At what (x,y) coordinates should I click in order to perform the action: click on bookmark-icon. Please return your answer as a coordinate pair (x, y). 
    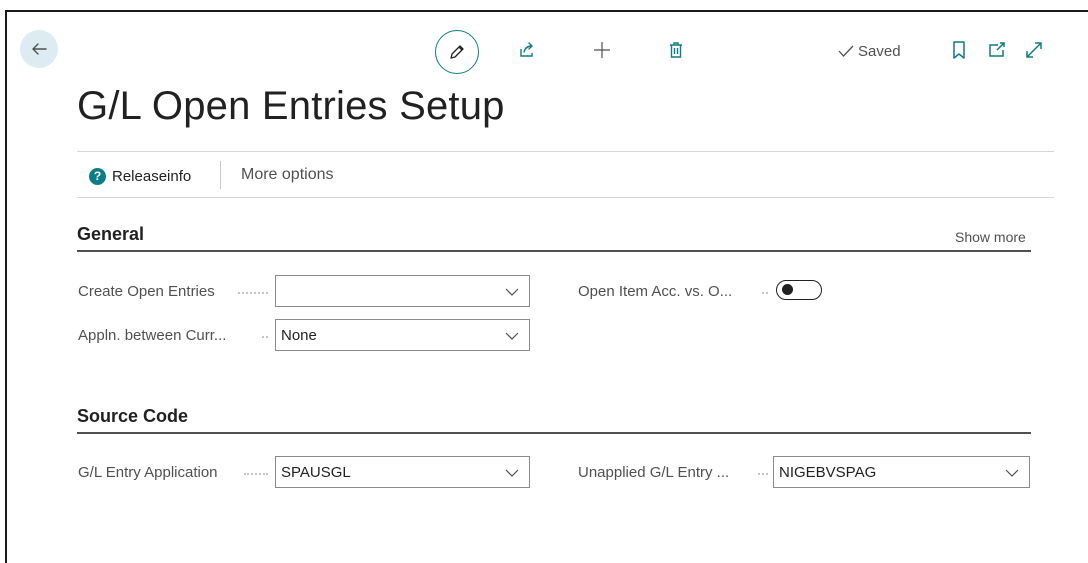
    Looking at the image, I should click on (959, 50).